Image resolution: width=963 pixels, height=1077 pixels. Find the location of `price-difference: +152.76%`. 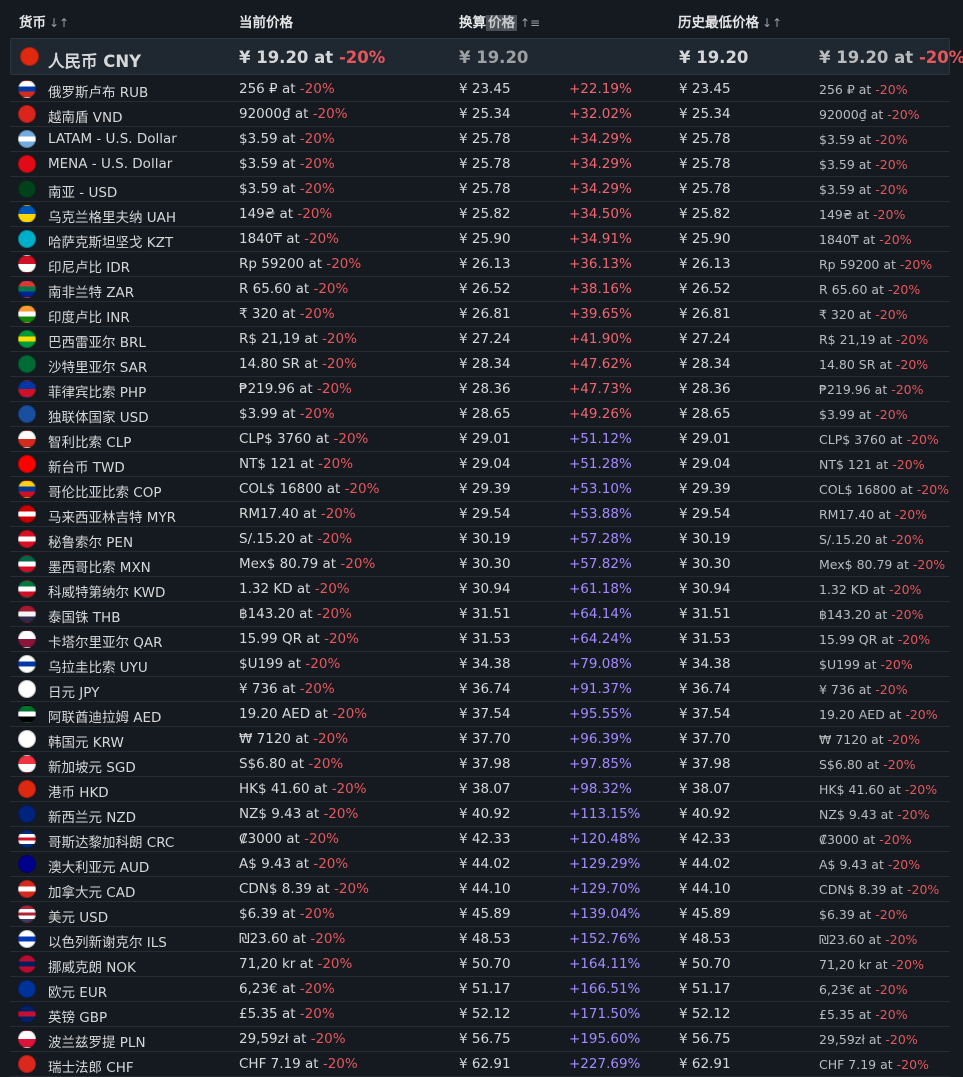

price-difference: +152.76% is located at coordinates (605, 939).